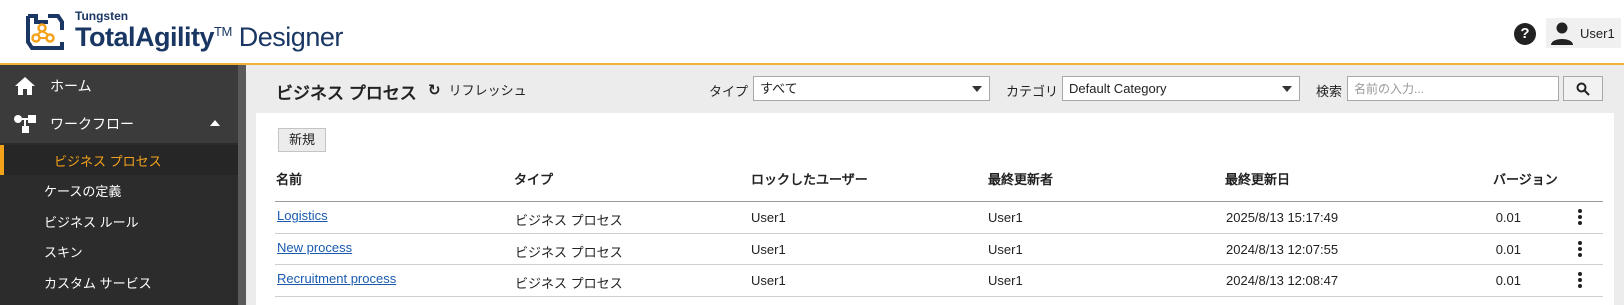  Describe the element at coordinates (108, 161) in the screenshot. I see `sidebar-item-label: ビジネス プロセス` at that location.